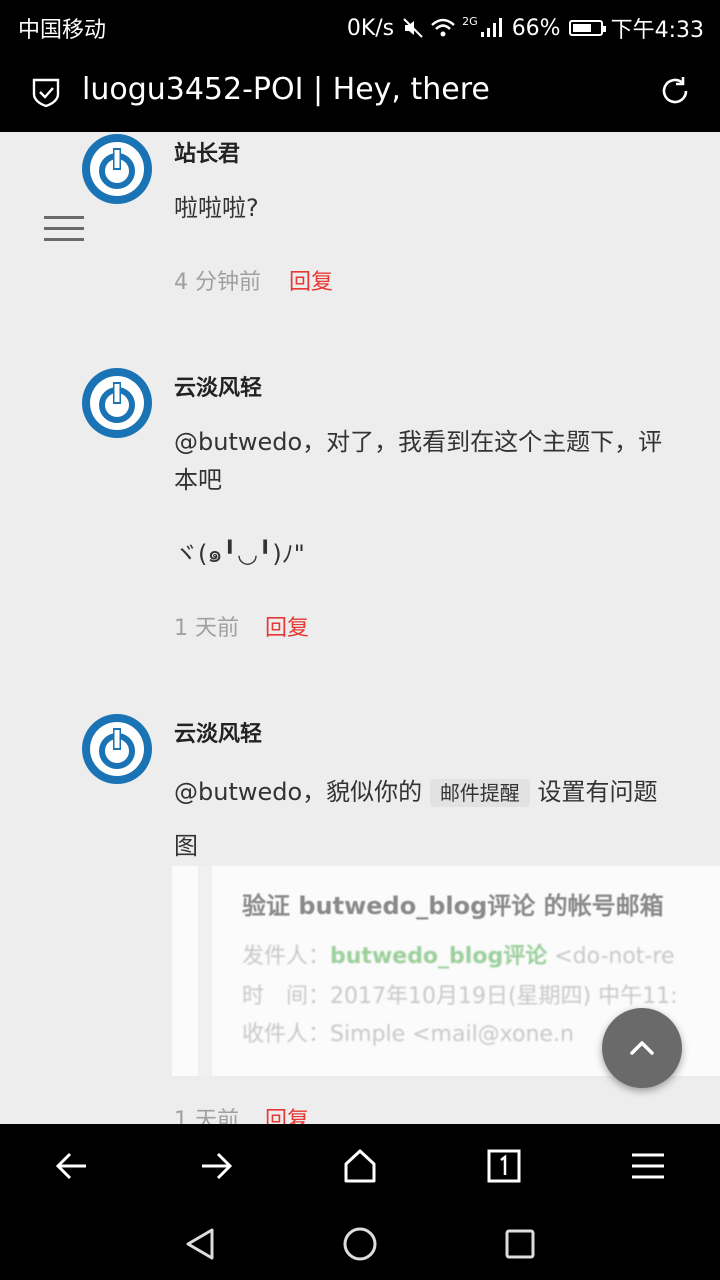  What do you see at coordinates (470, 21) in the screenshot?
I see `network-type-label: 2G` at bounding box center [470, 21].